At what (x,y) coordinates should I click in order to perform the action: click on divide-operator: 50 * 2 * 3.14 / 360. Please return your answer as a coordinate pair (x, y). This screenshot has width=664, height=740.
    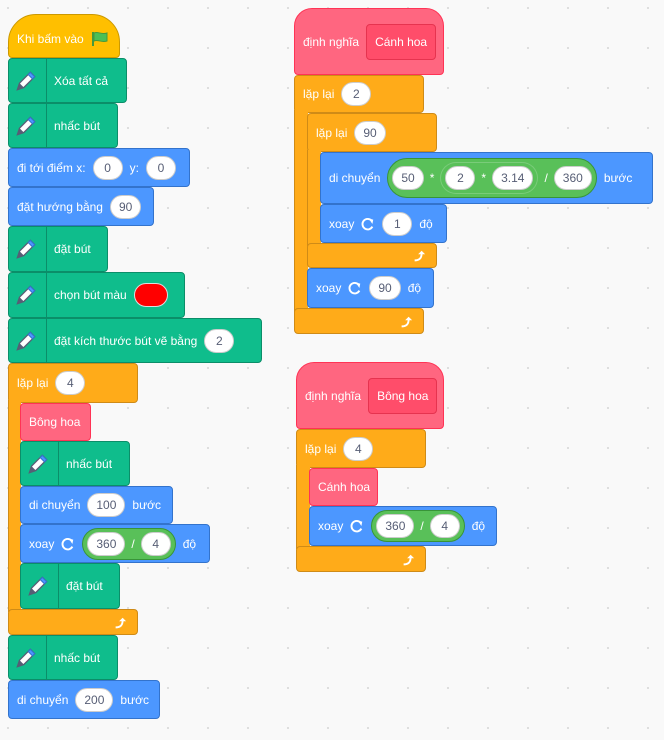
    Looking at the image, I should click on (492, 178).